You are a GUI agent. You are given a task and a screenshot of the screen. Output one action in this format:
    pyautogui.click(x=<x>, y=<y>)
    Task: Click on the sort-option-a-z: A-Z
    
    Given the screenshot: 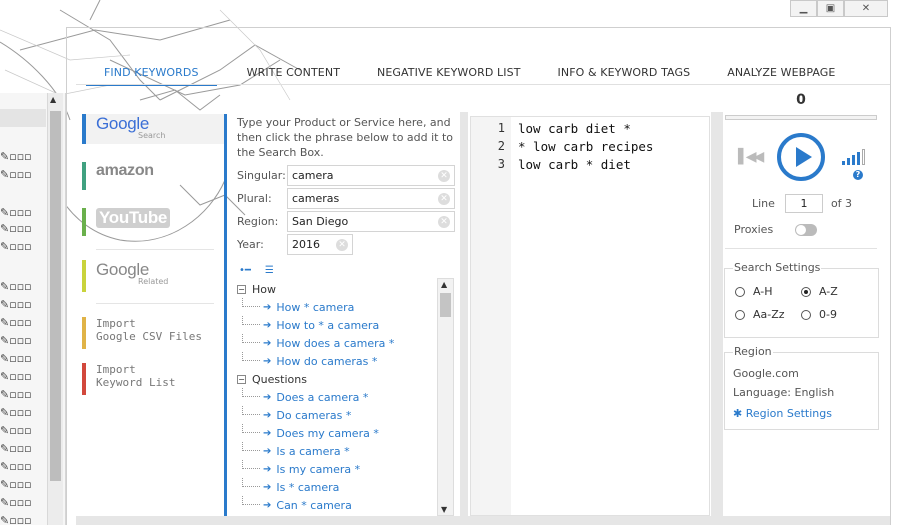 What is the action you would take?
    pyautogui.click(x=819, y=291)
    